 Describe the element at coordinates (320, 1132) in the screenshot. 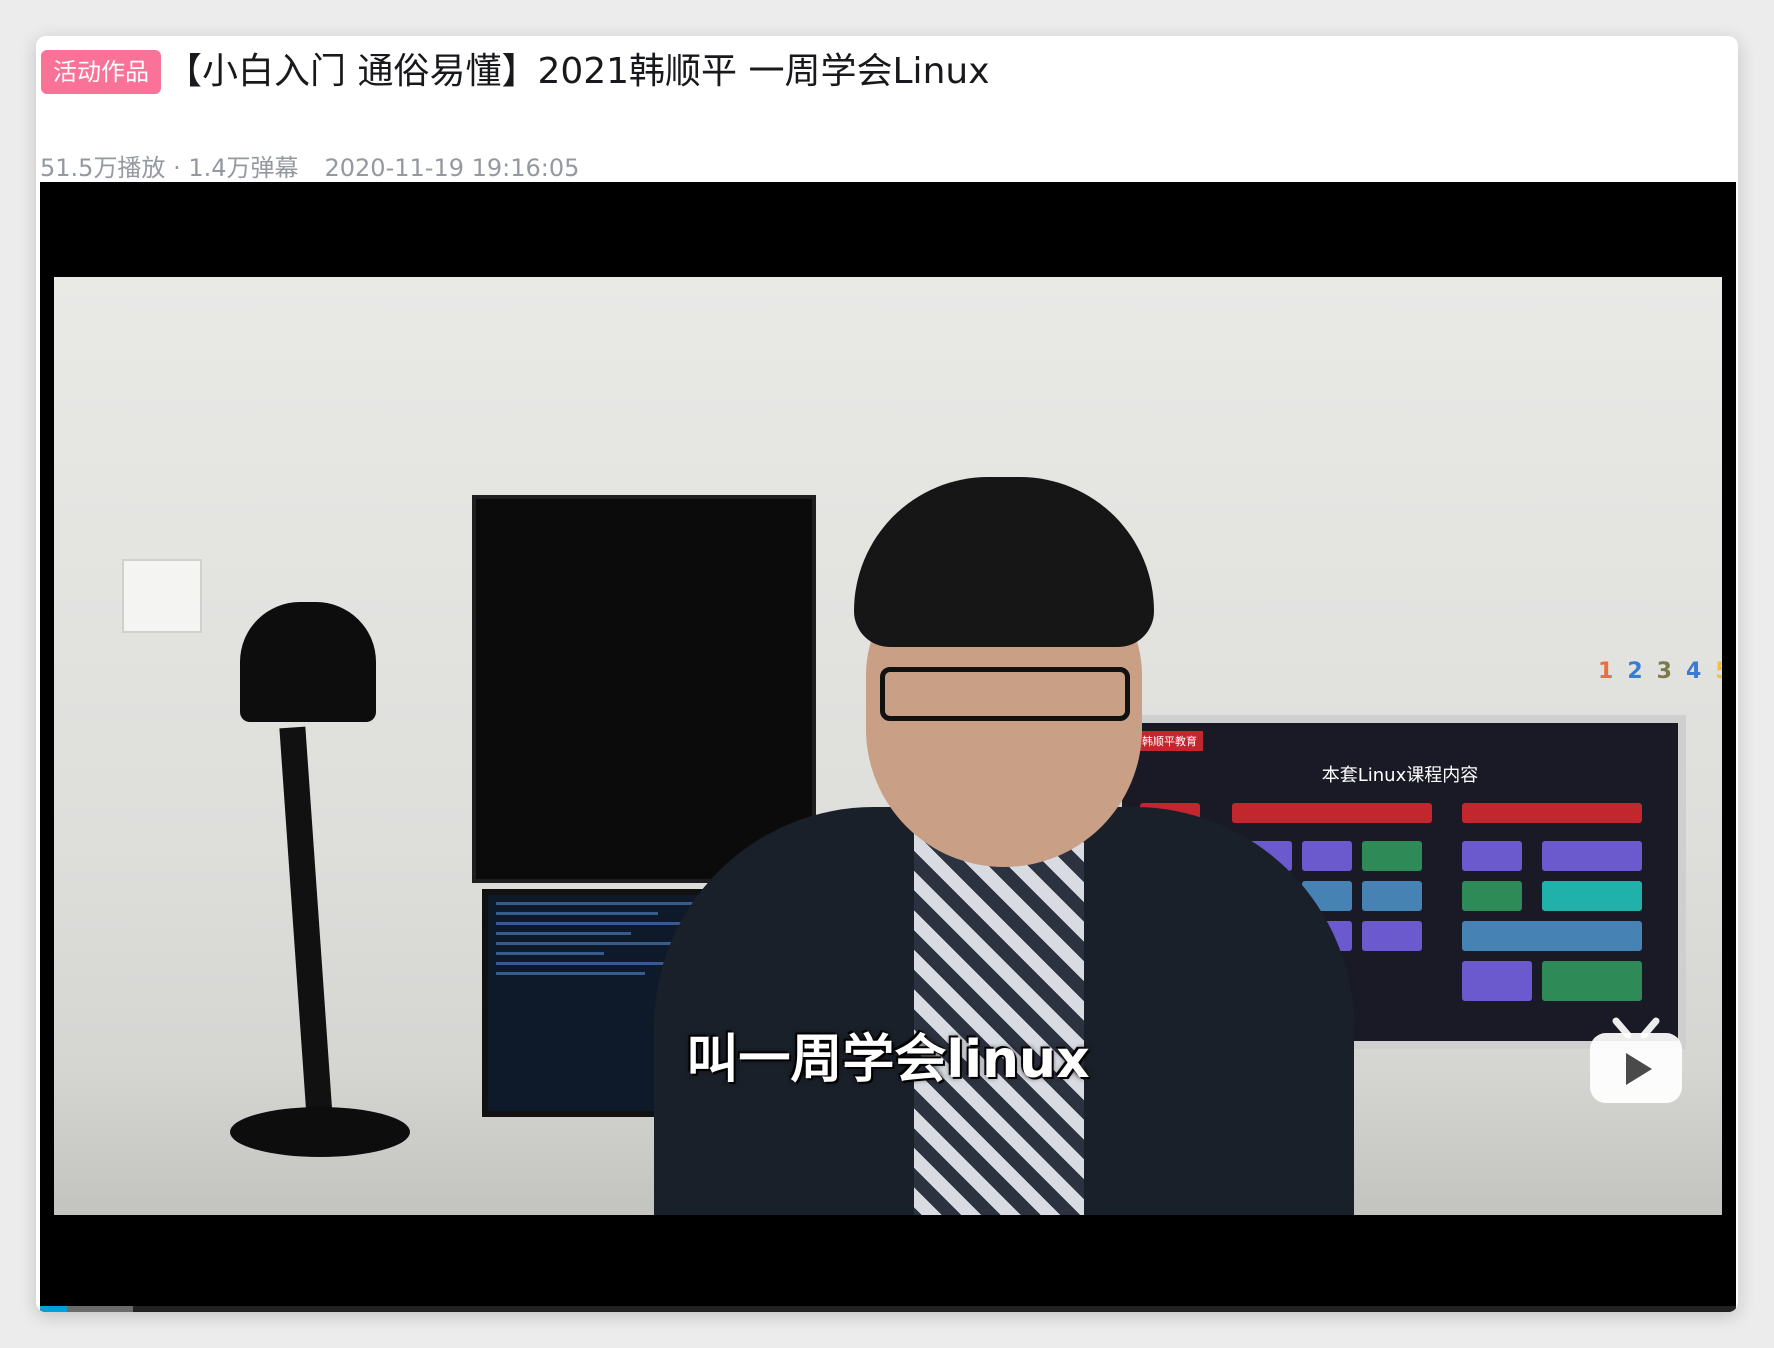

I see `desk-lamp-base` at that location.